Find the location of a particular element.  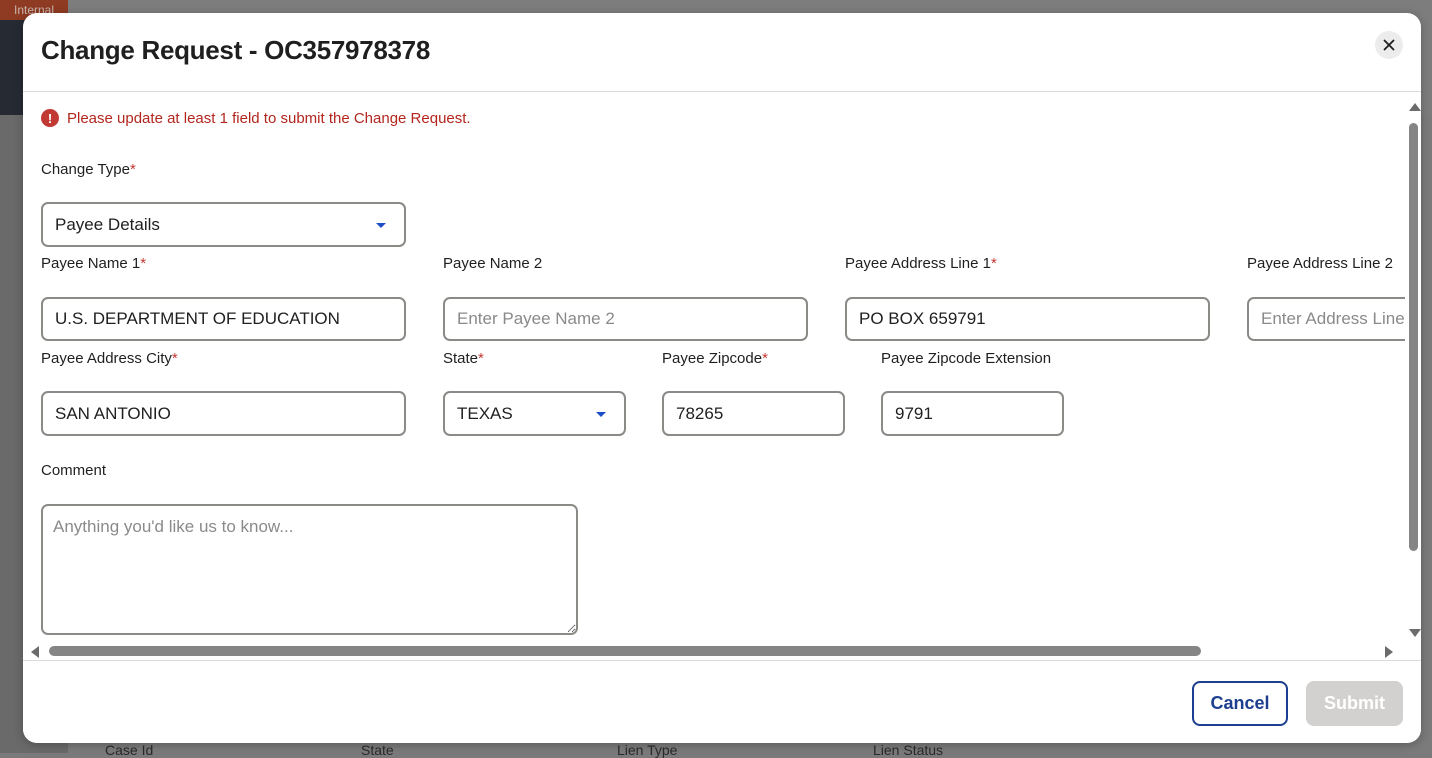

address-line-1-label: Payee Address Line 1* is located at coordinates (921, 263).